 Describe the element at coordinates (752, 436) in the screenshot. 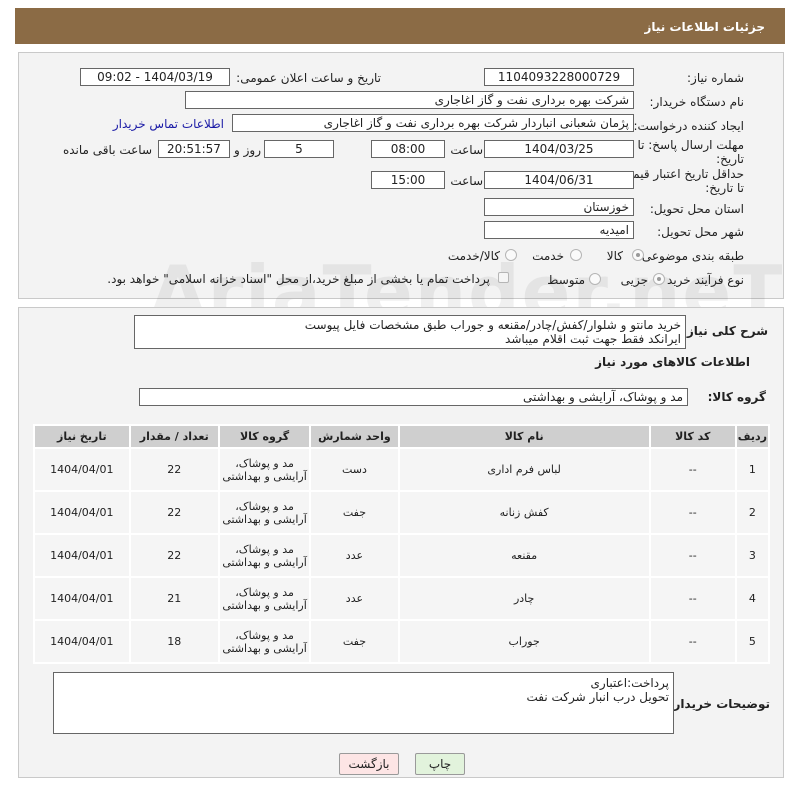

I see `col-header-index: ردیف` at that location.